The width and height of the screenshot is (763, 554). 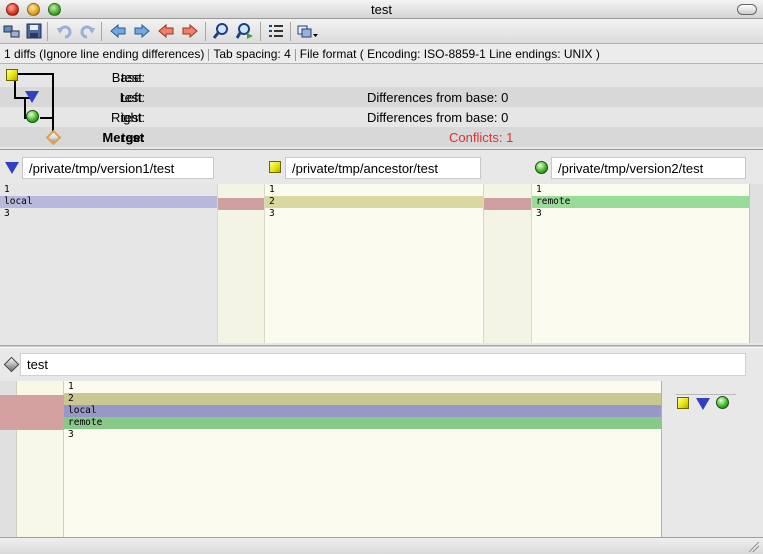 I want to click on base-right-gutter, so click(x=507, y=263).